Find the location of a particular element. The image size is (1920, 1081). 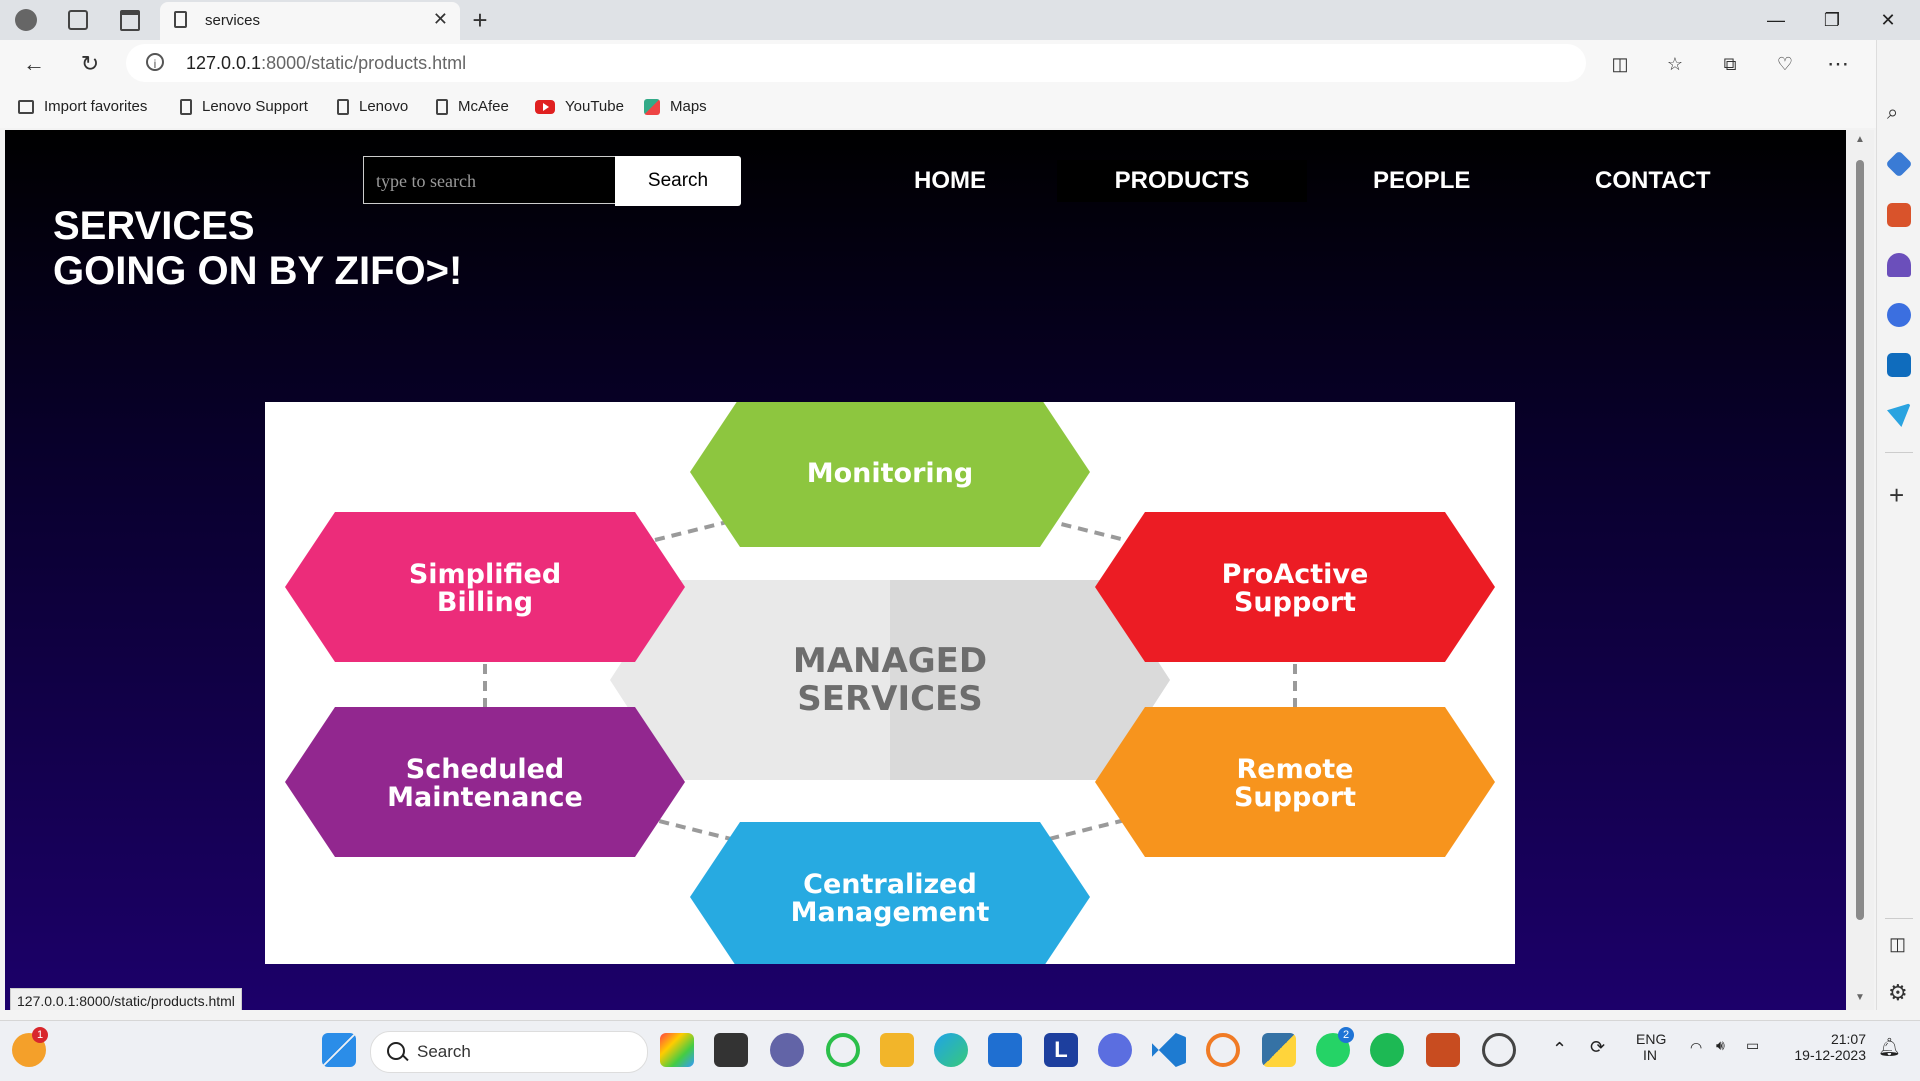

service-node-label: Remote is located at coordinates (1294, 769).